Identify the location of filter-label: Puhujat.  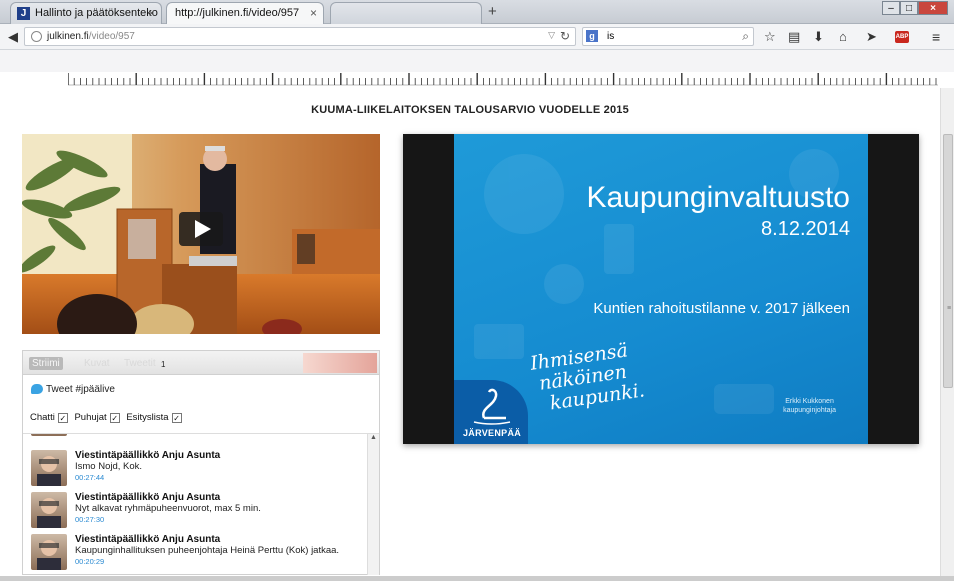
(90, 417).